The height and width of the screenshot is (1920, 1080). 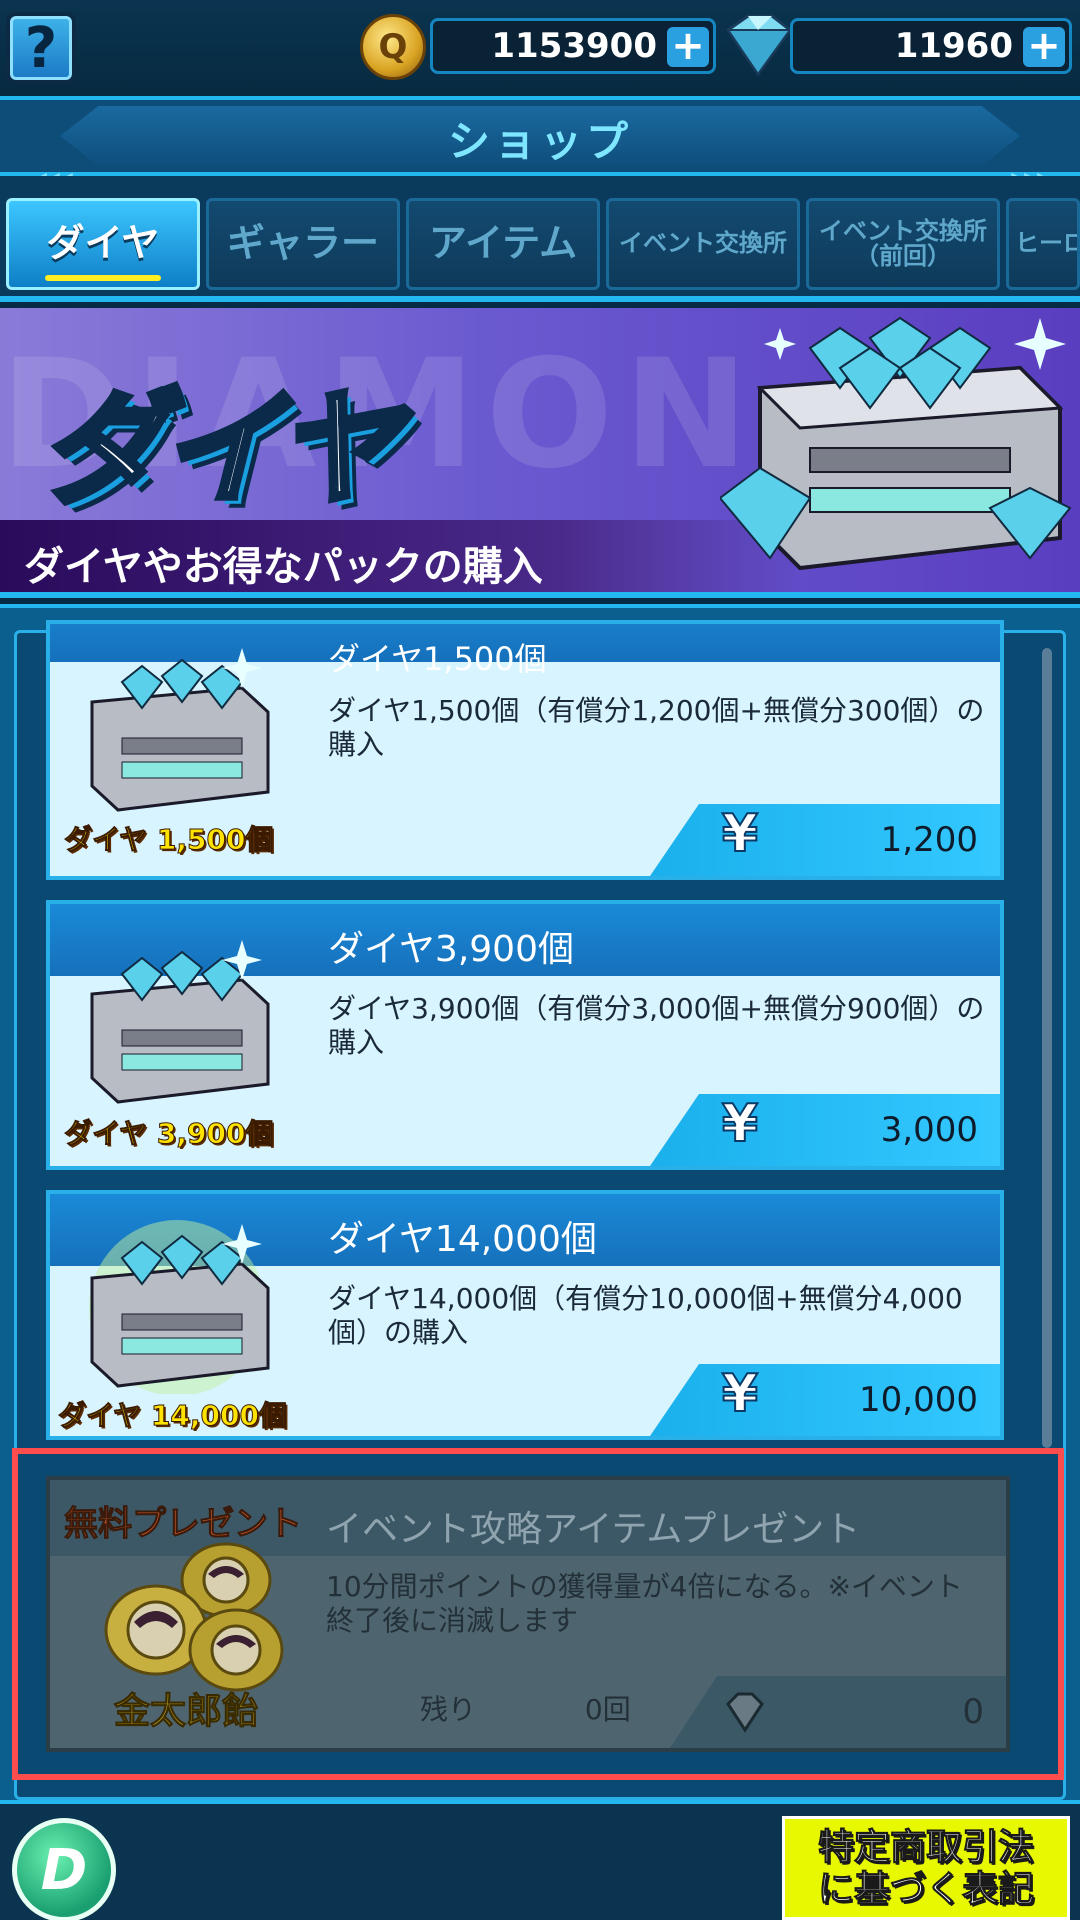 I want to click on add-diamond-button: +, so click(x=1044, y=46).